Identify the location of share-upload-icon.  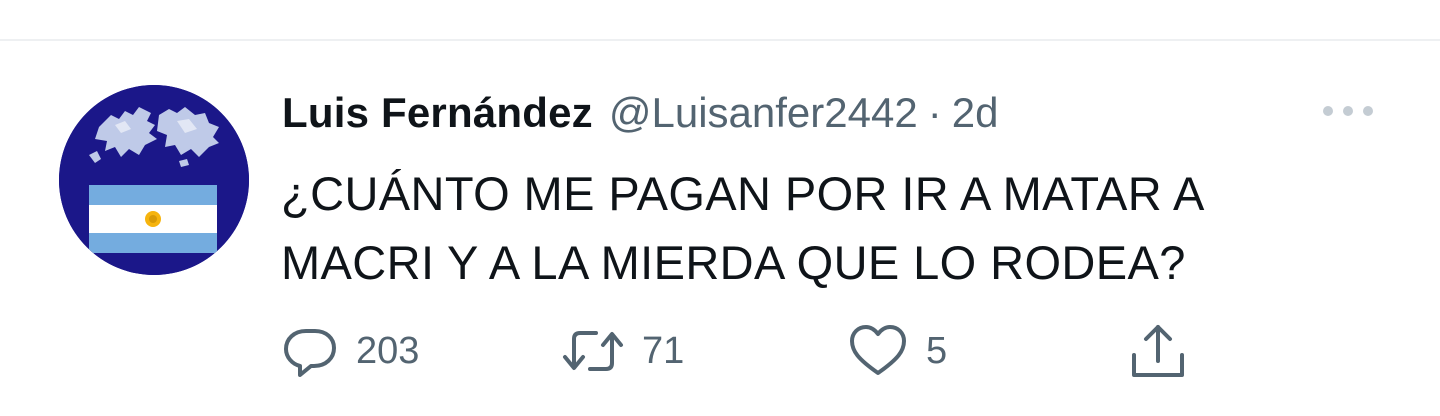
(1158, 351).